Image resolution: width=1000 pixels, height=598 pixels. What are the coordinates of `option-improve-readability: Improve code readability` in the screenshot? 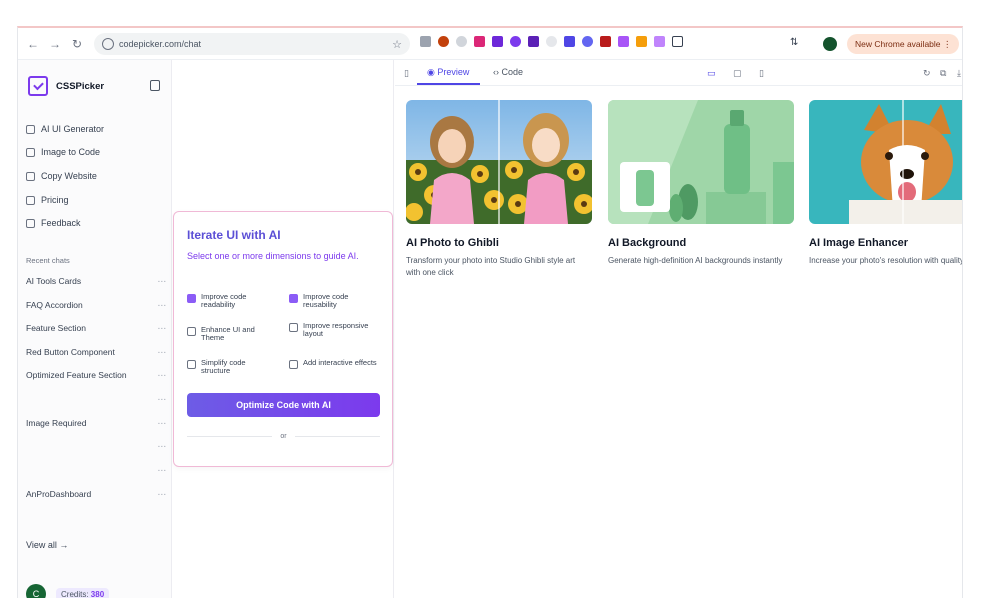 It's located at (231, 301).